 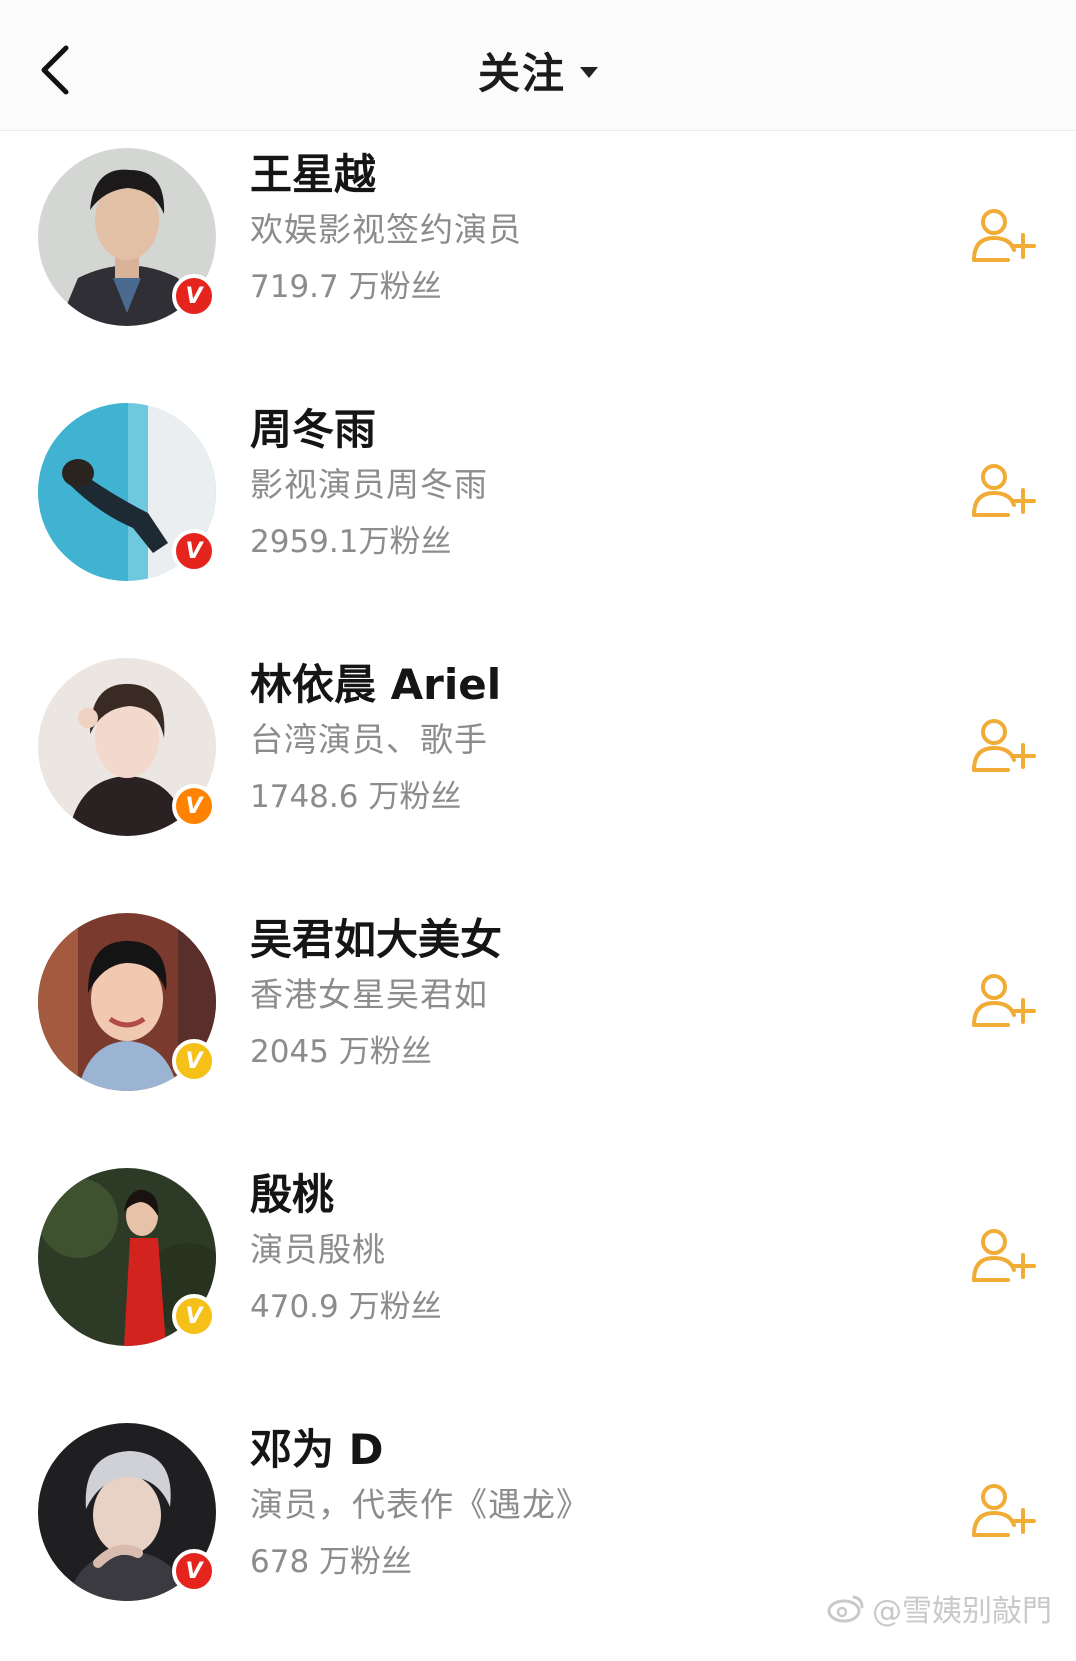 What do you see at coordinates (521, 73) in the screenshot?
I see `page-title: 关注` at bounding box center [521, 73].